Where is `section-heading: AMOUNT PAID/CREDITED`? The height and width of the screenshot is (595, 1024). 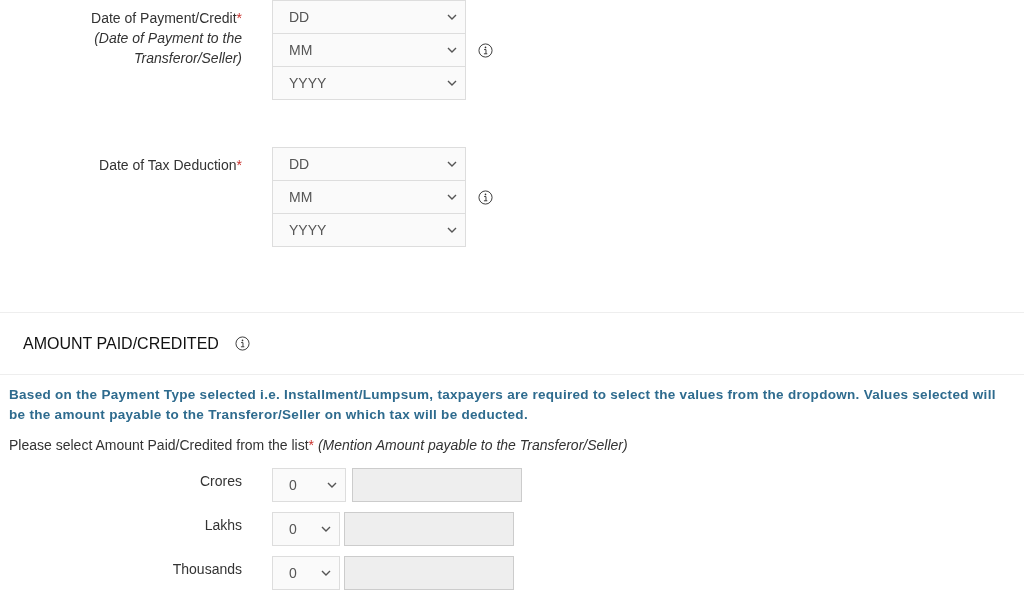
section-heading: AMOUNT PAID/CREDITED is located at coordinates (121, 343).